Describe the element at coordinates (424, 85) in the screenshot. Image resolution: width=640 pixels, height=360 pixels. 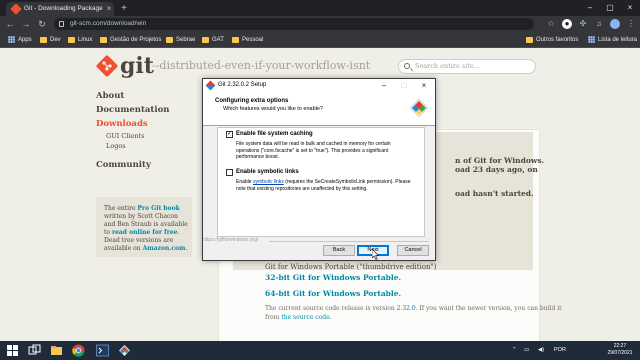
I see `dialog-close-button: ×` at that location.